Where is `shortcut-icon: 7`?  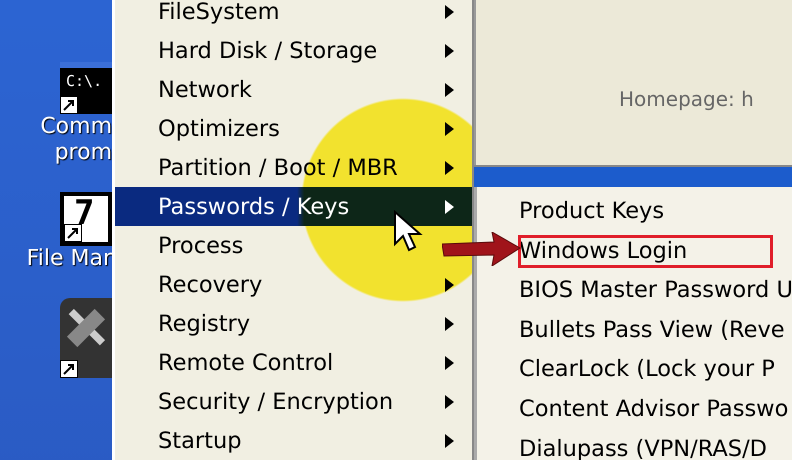 shortcut-icon: 7 is located at coordinates (86, 219).